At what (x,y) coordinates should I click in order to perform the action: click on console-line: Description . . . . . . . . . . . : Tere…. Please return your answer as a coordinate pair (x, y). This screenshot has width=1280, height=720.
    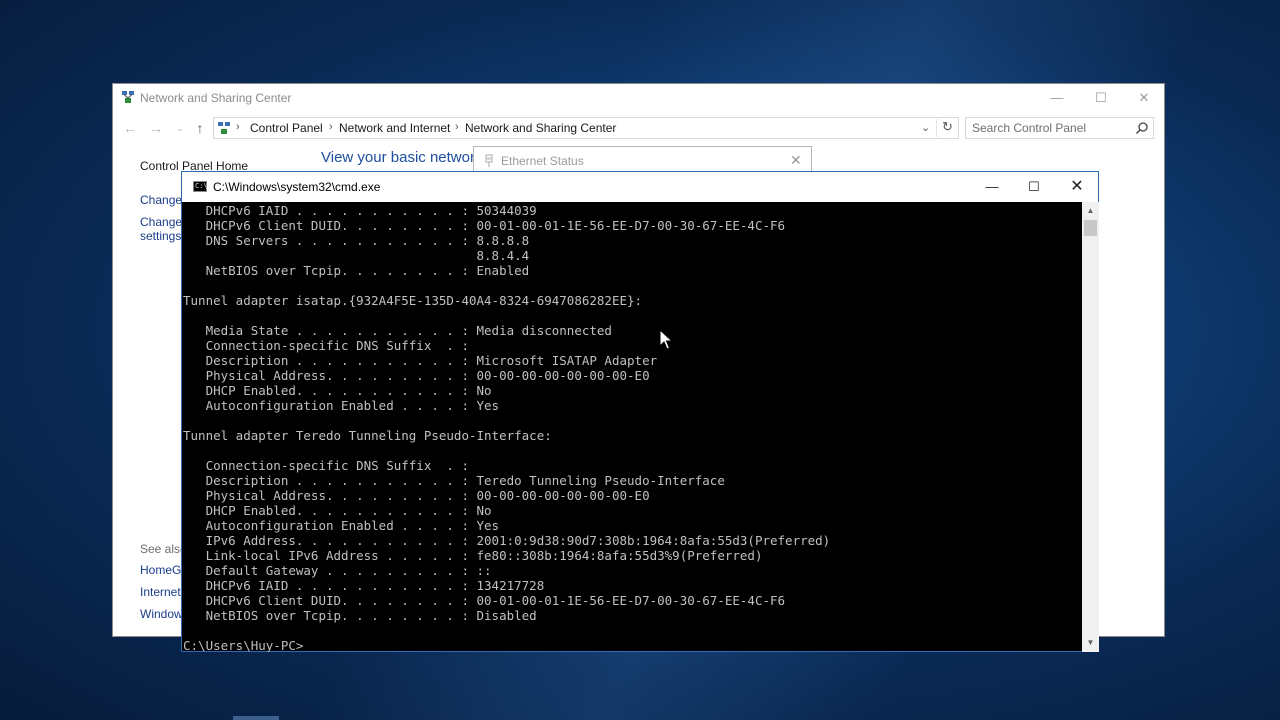
    Looking at the image, I should click on (454, 480).